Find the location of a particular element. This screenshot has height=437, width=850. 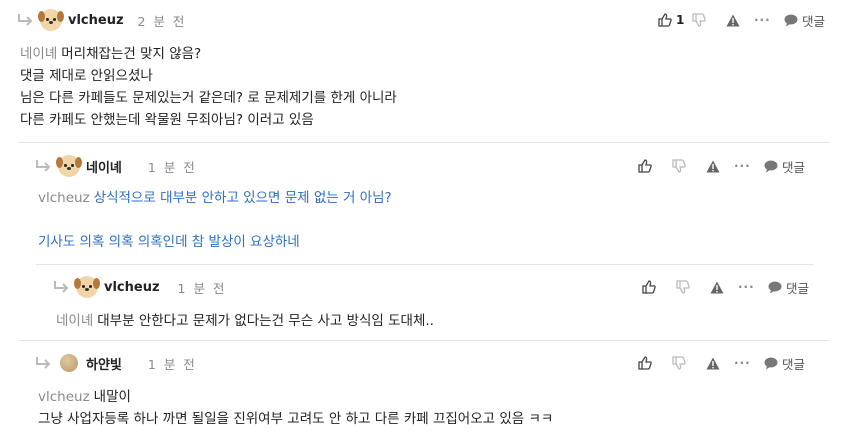

comment-header: 네이녜 1 분 전 ··· 댓글 is located at coordinates (424, 166).